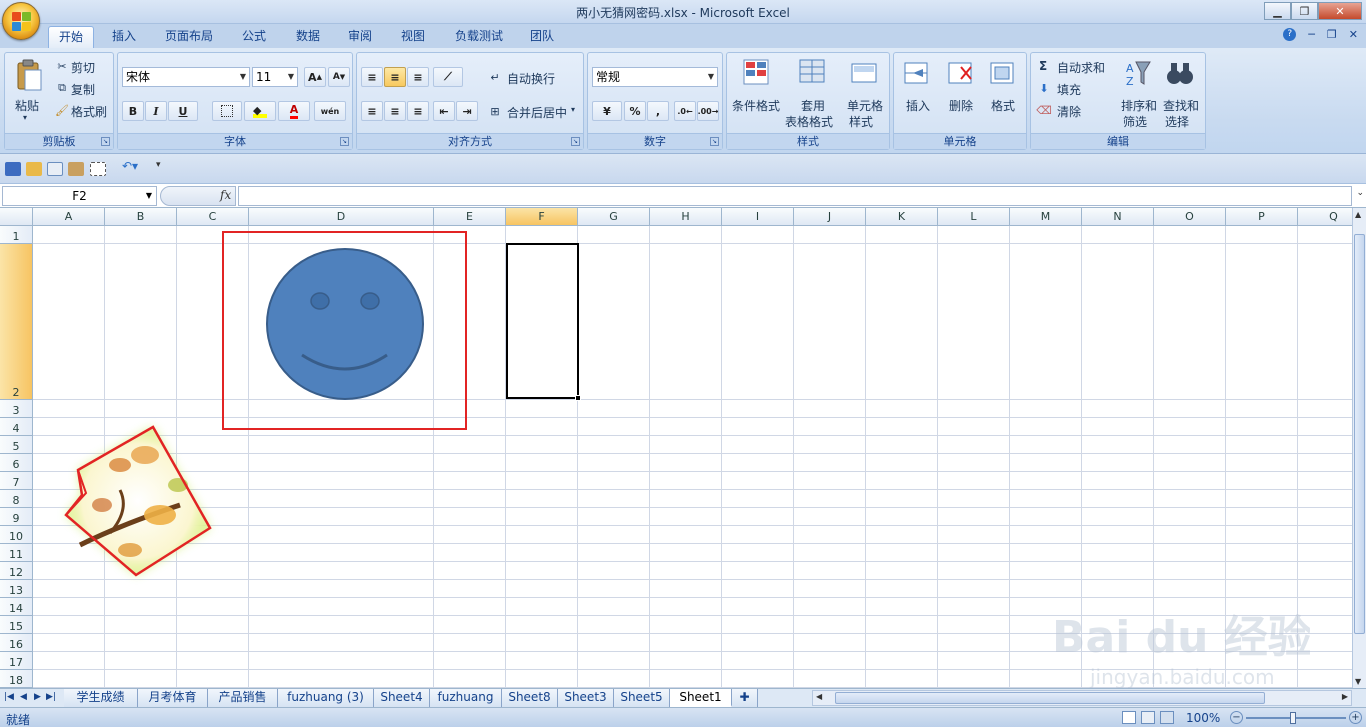  I want to click on column-header-p: P, so click(1262, 217).